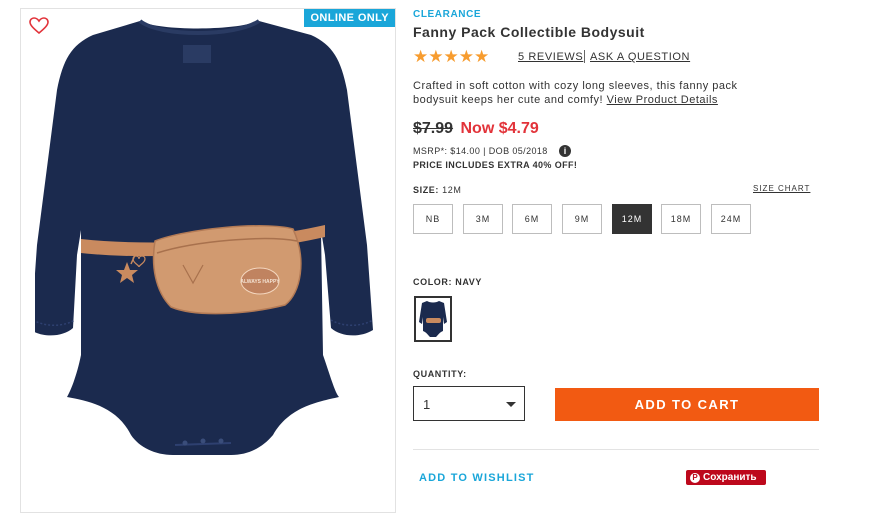 This screenshot has width=885, height=515. Describe the element at coordinates (565, 151) in the screenshot. I see `info-icon: i` at that location.